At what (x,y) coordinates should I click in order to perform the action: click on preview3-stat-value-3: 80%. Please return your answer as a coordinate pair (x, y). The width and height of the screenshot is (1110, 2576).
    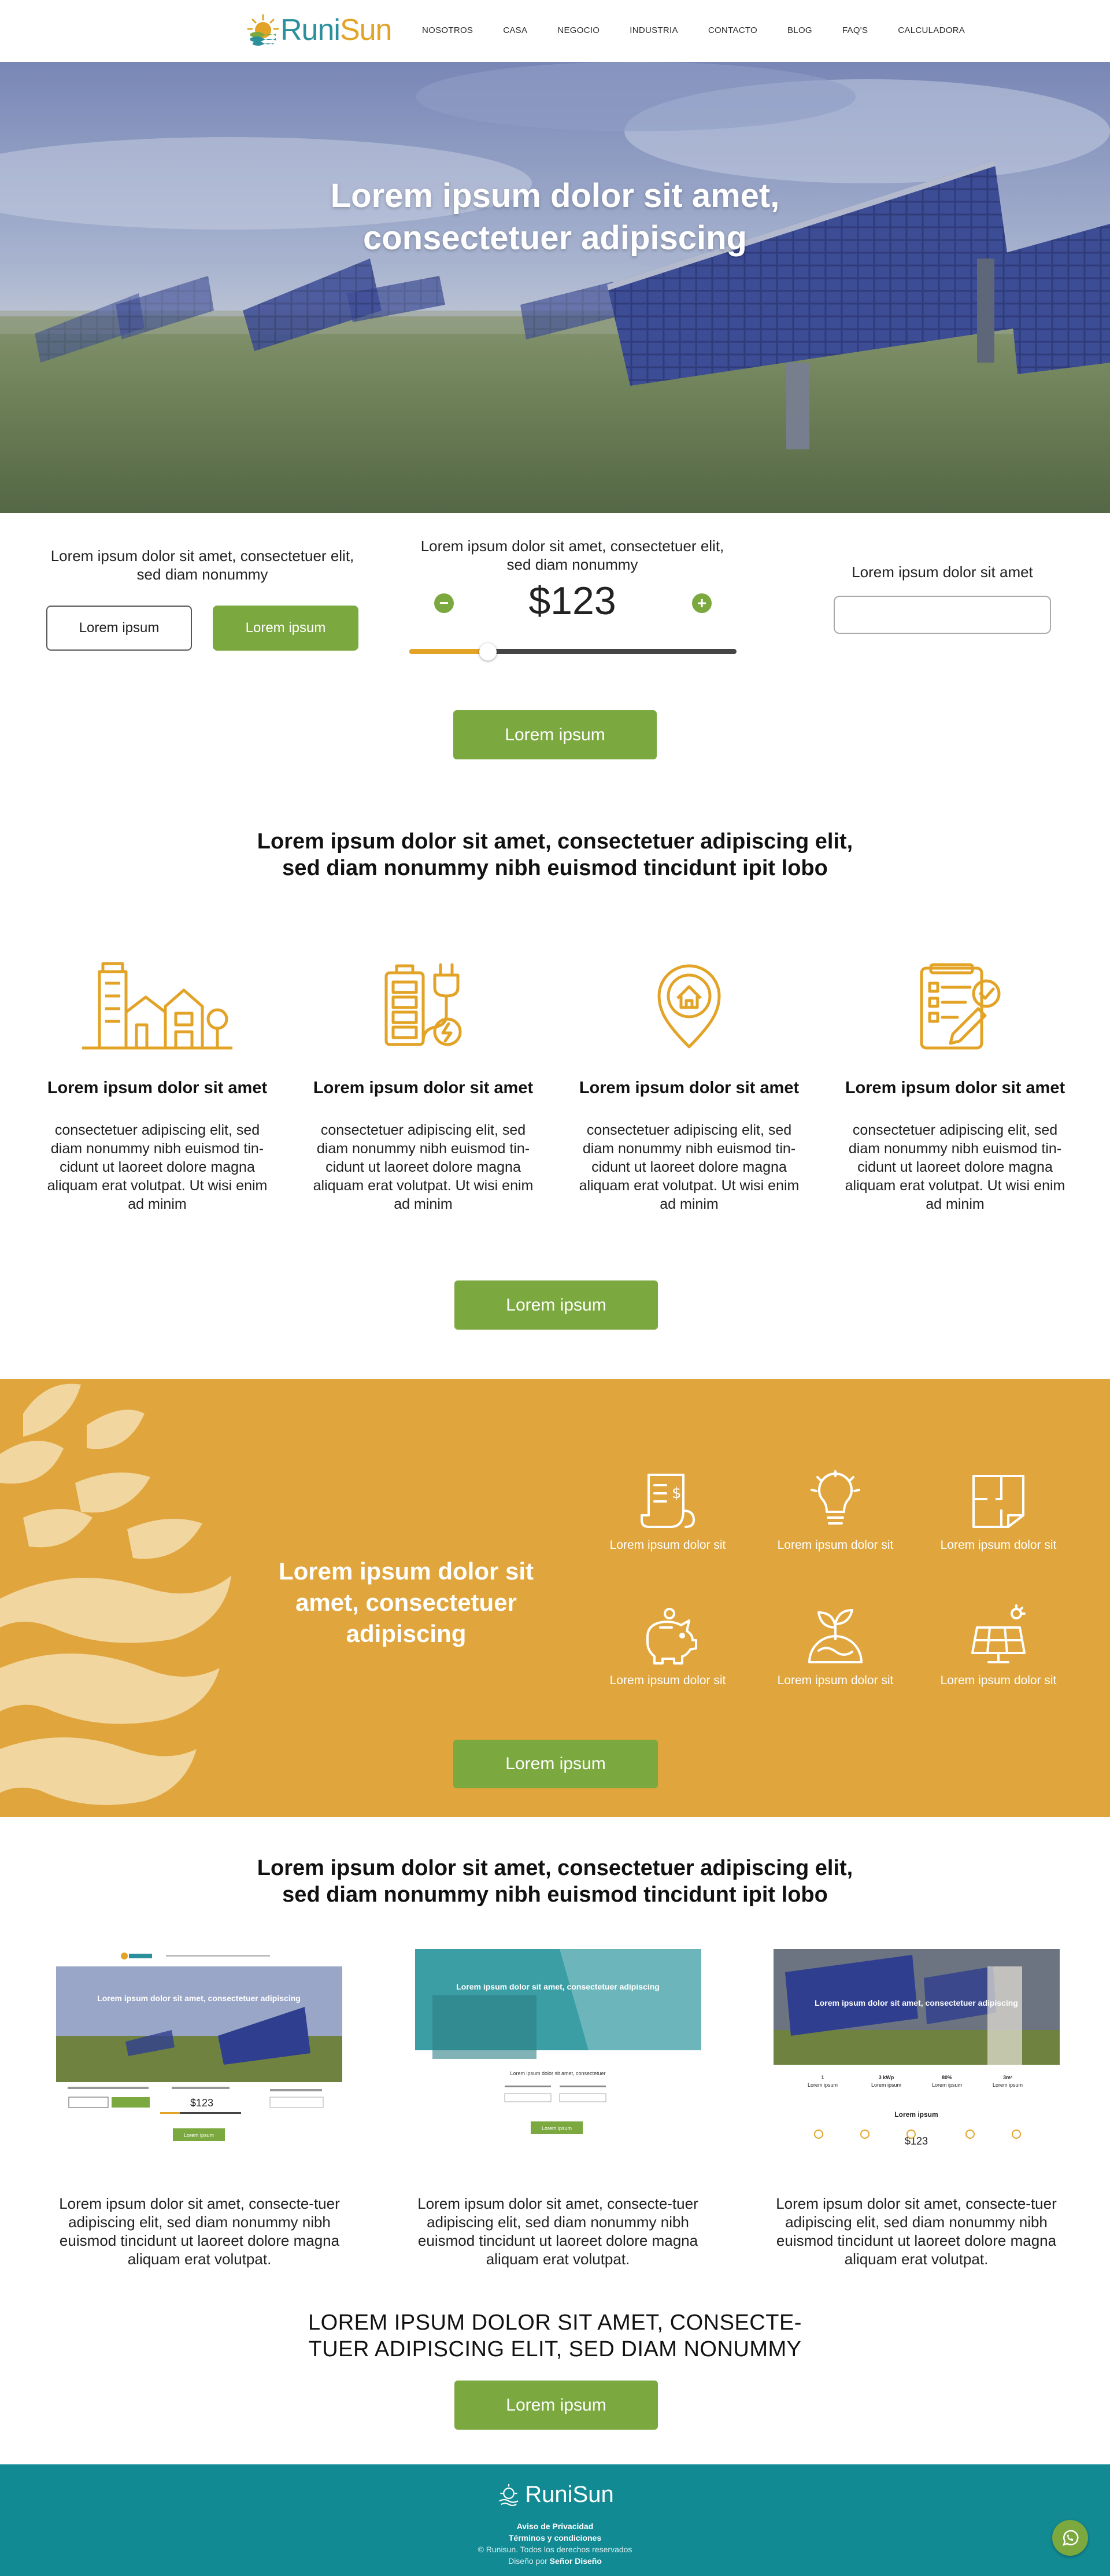
    Looking at the image, I should click on (947, 2077).